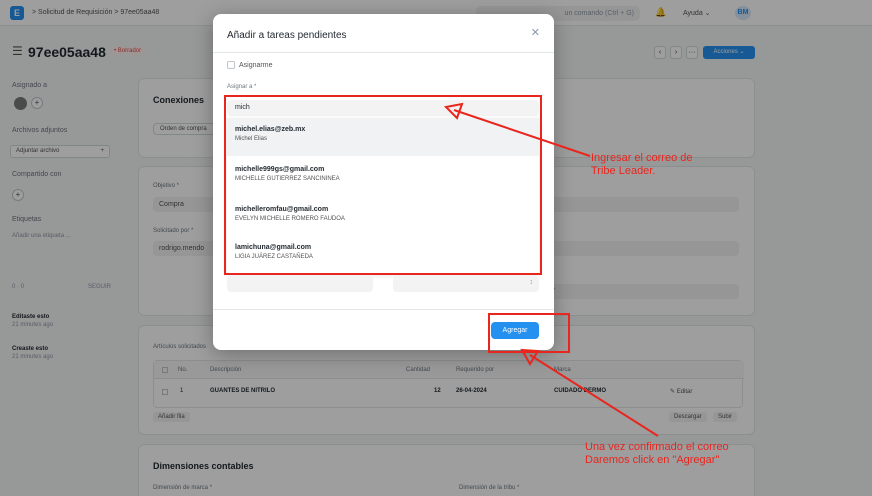 The image size is (872, 496). Describe the element at coordinates (652, 460) in the screenshot. I see `annotation-line: Daremos click en "Agregar"` at that location.